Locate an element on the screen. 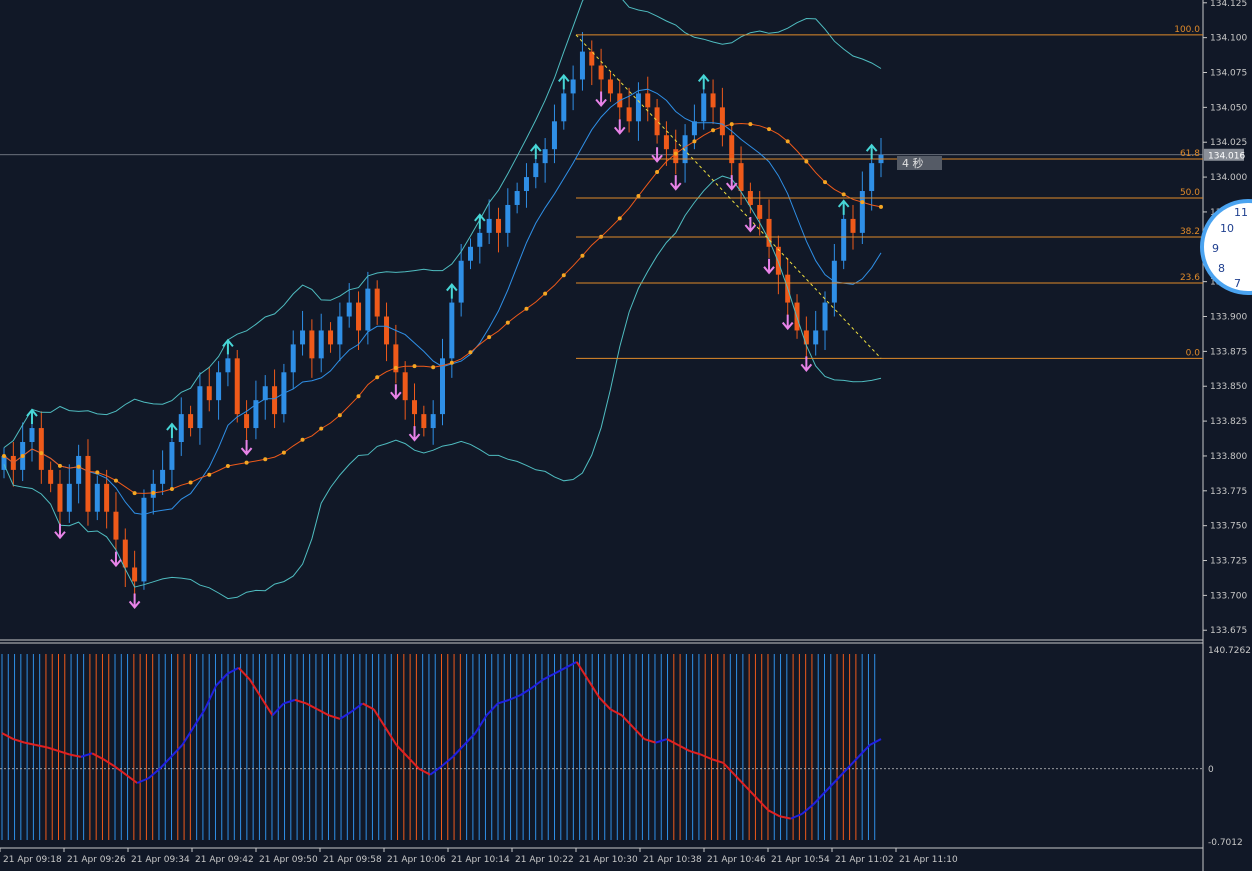  clock-numeral: 8 is located at coordinates (1221, 268).